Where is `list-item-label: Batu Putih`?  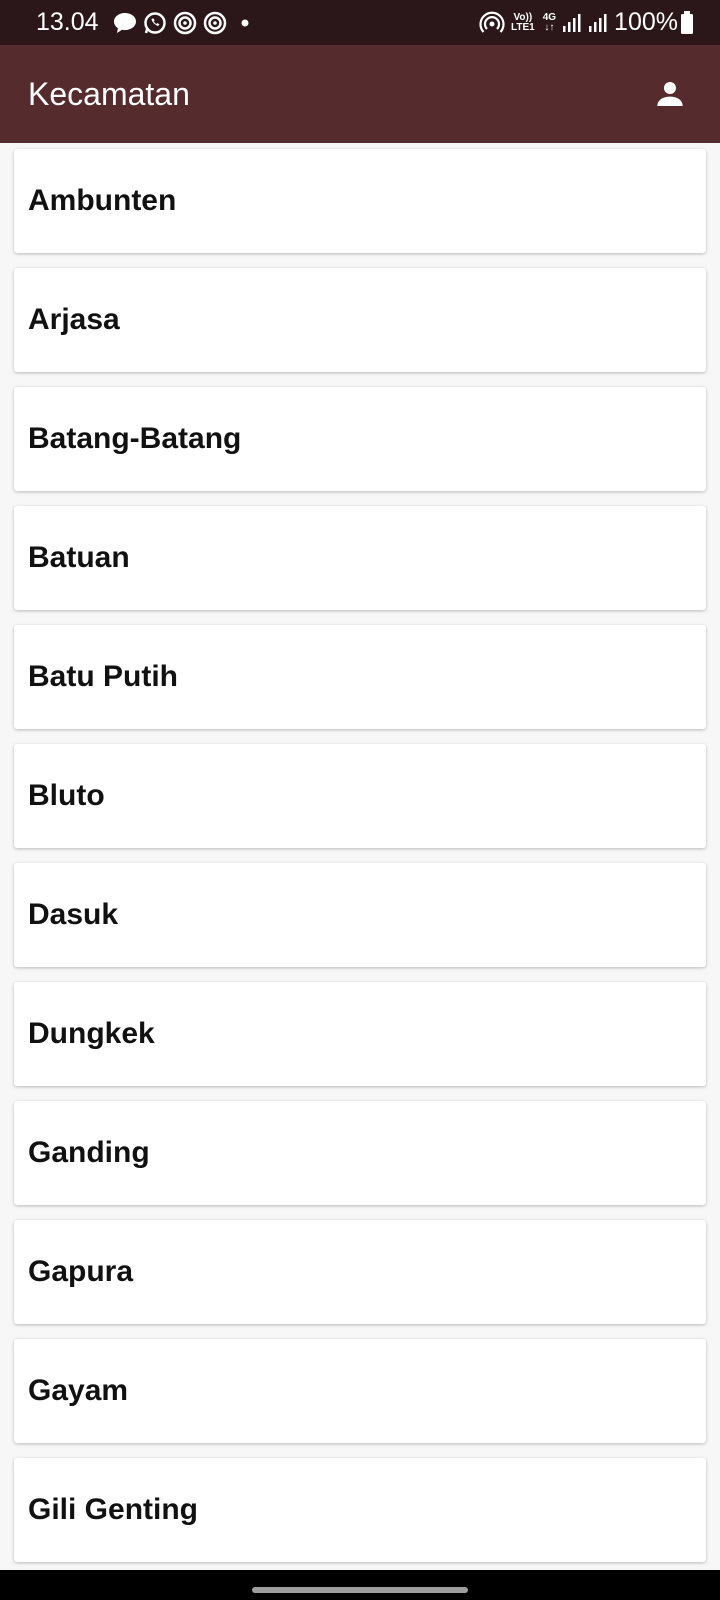 list-item-label: Batu Putih is located at coordinates (103, 676).